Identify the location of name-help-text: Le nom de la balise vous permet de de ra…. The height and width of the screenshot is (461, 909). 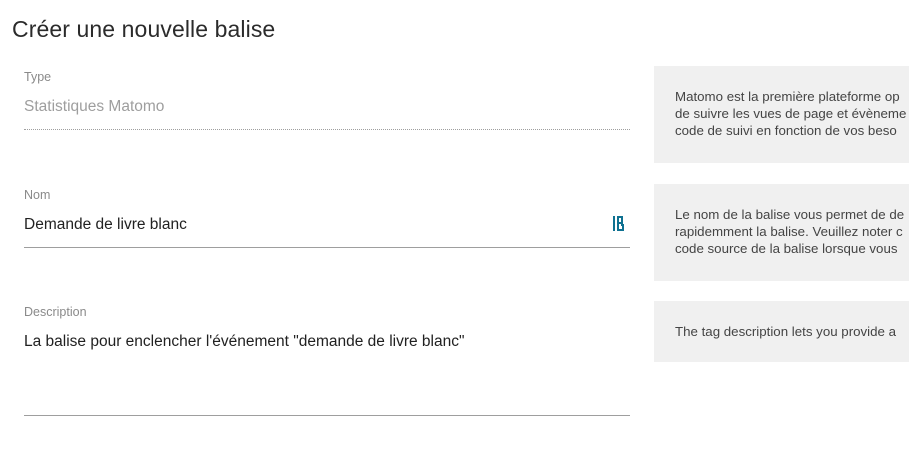
(790, 231).